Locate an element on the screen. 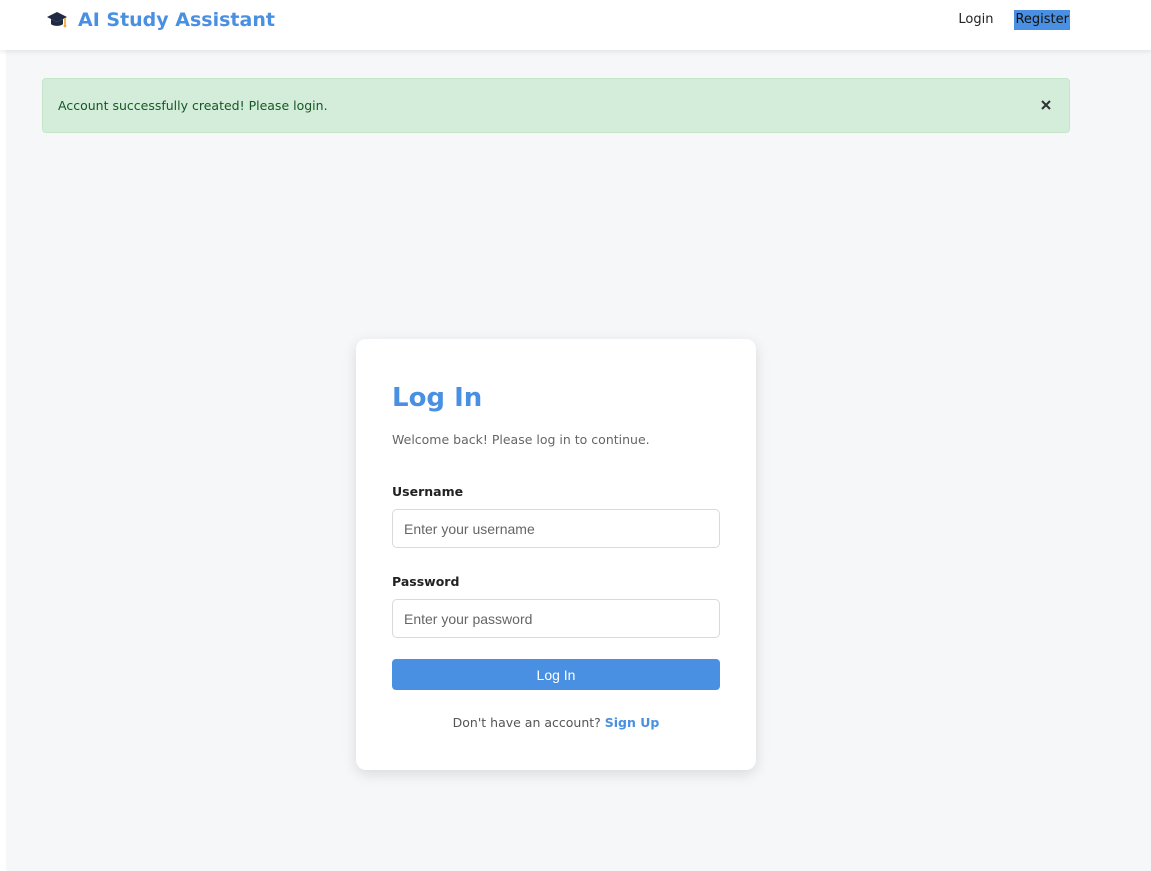  login-submit-button: Log In is located at coordinates (556, 674).